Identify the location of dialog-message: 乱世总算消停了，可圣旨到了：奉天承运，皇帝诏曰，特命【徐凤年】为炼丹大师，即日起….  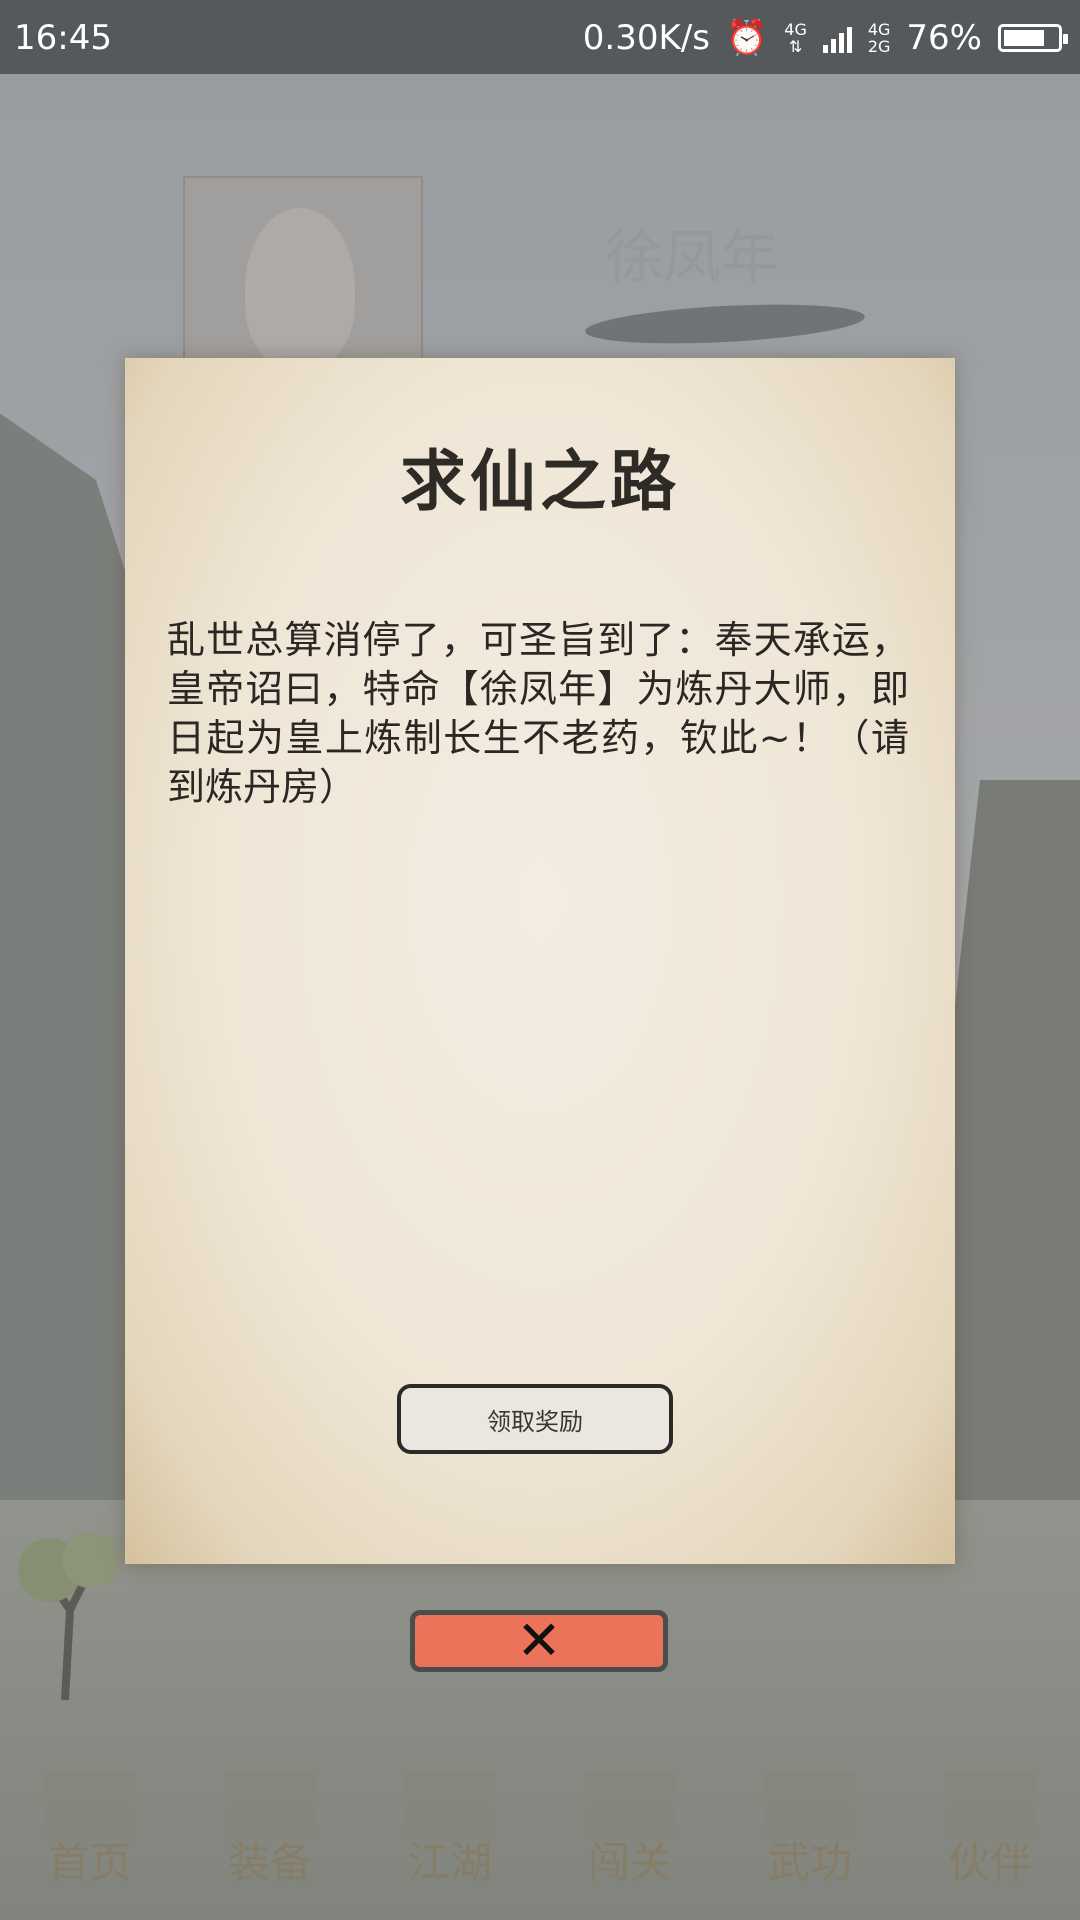
(538, 713).